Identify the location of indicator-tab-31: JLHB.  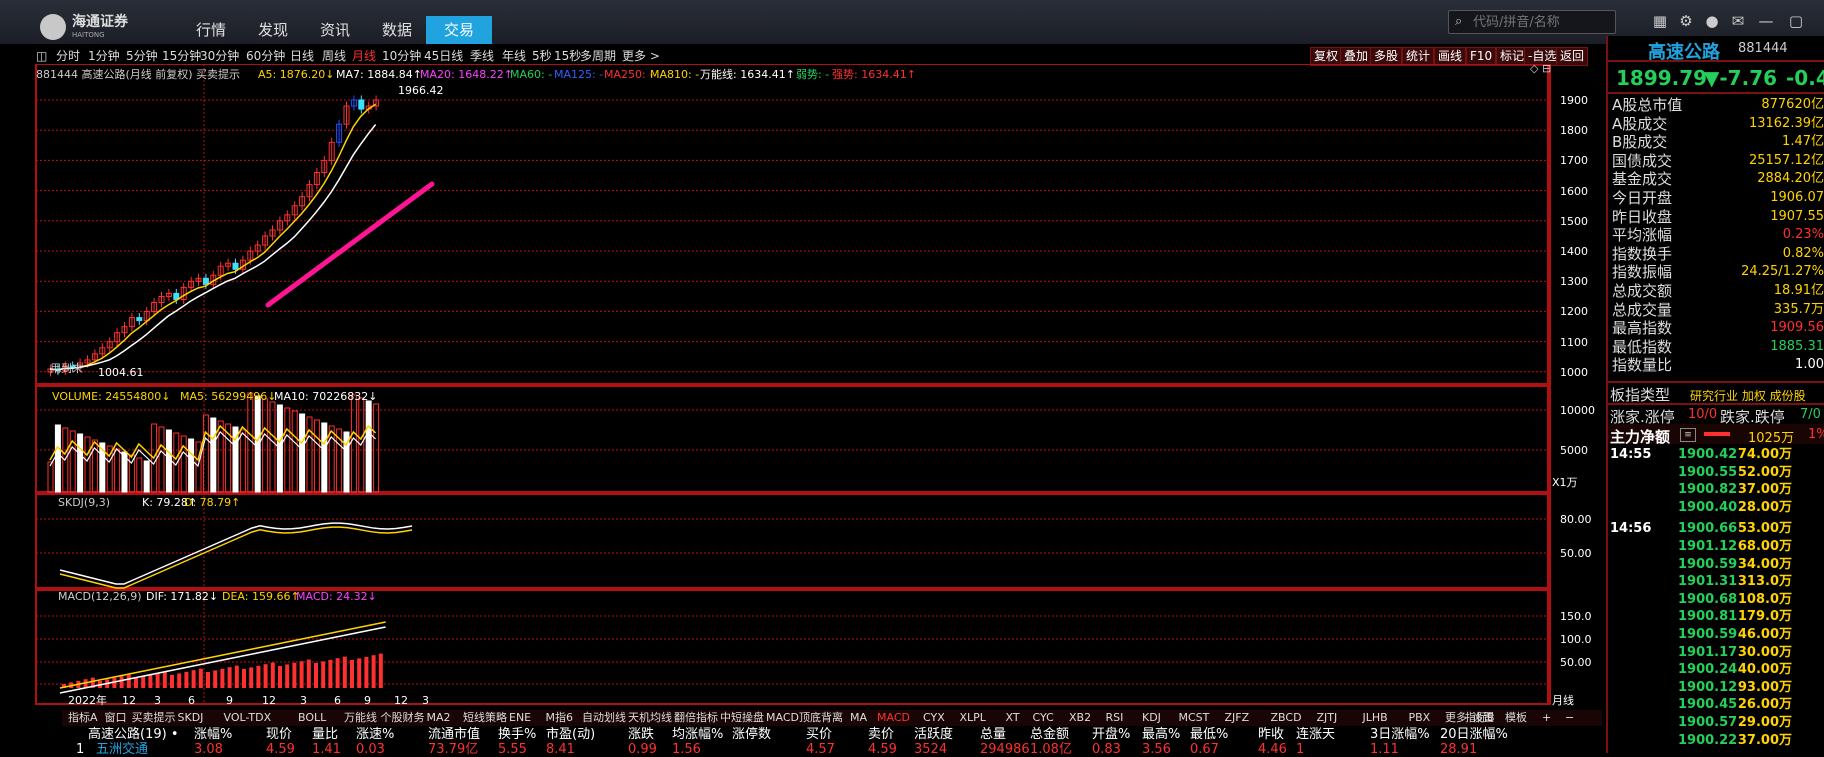
(1375, 718).